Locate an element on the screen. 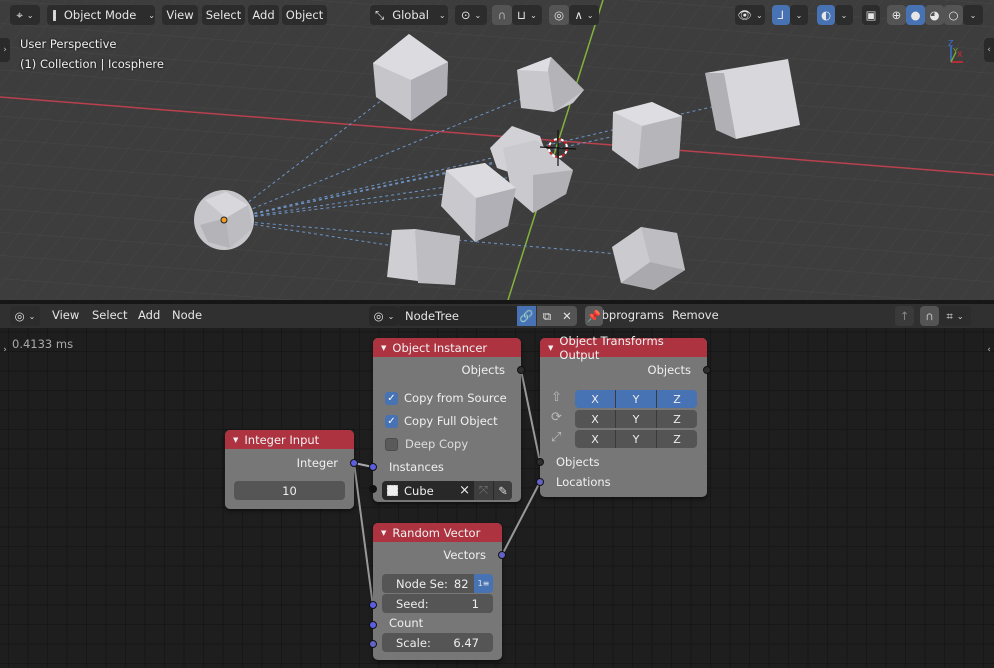 The image size is (994, 668). proportional-icon: ◎ is located at coordinates (559, 15).